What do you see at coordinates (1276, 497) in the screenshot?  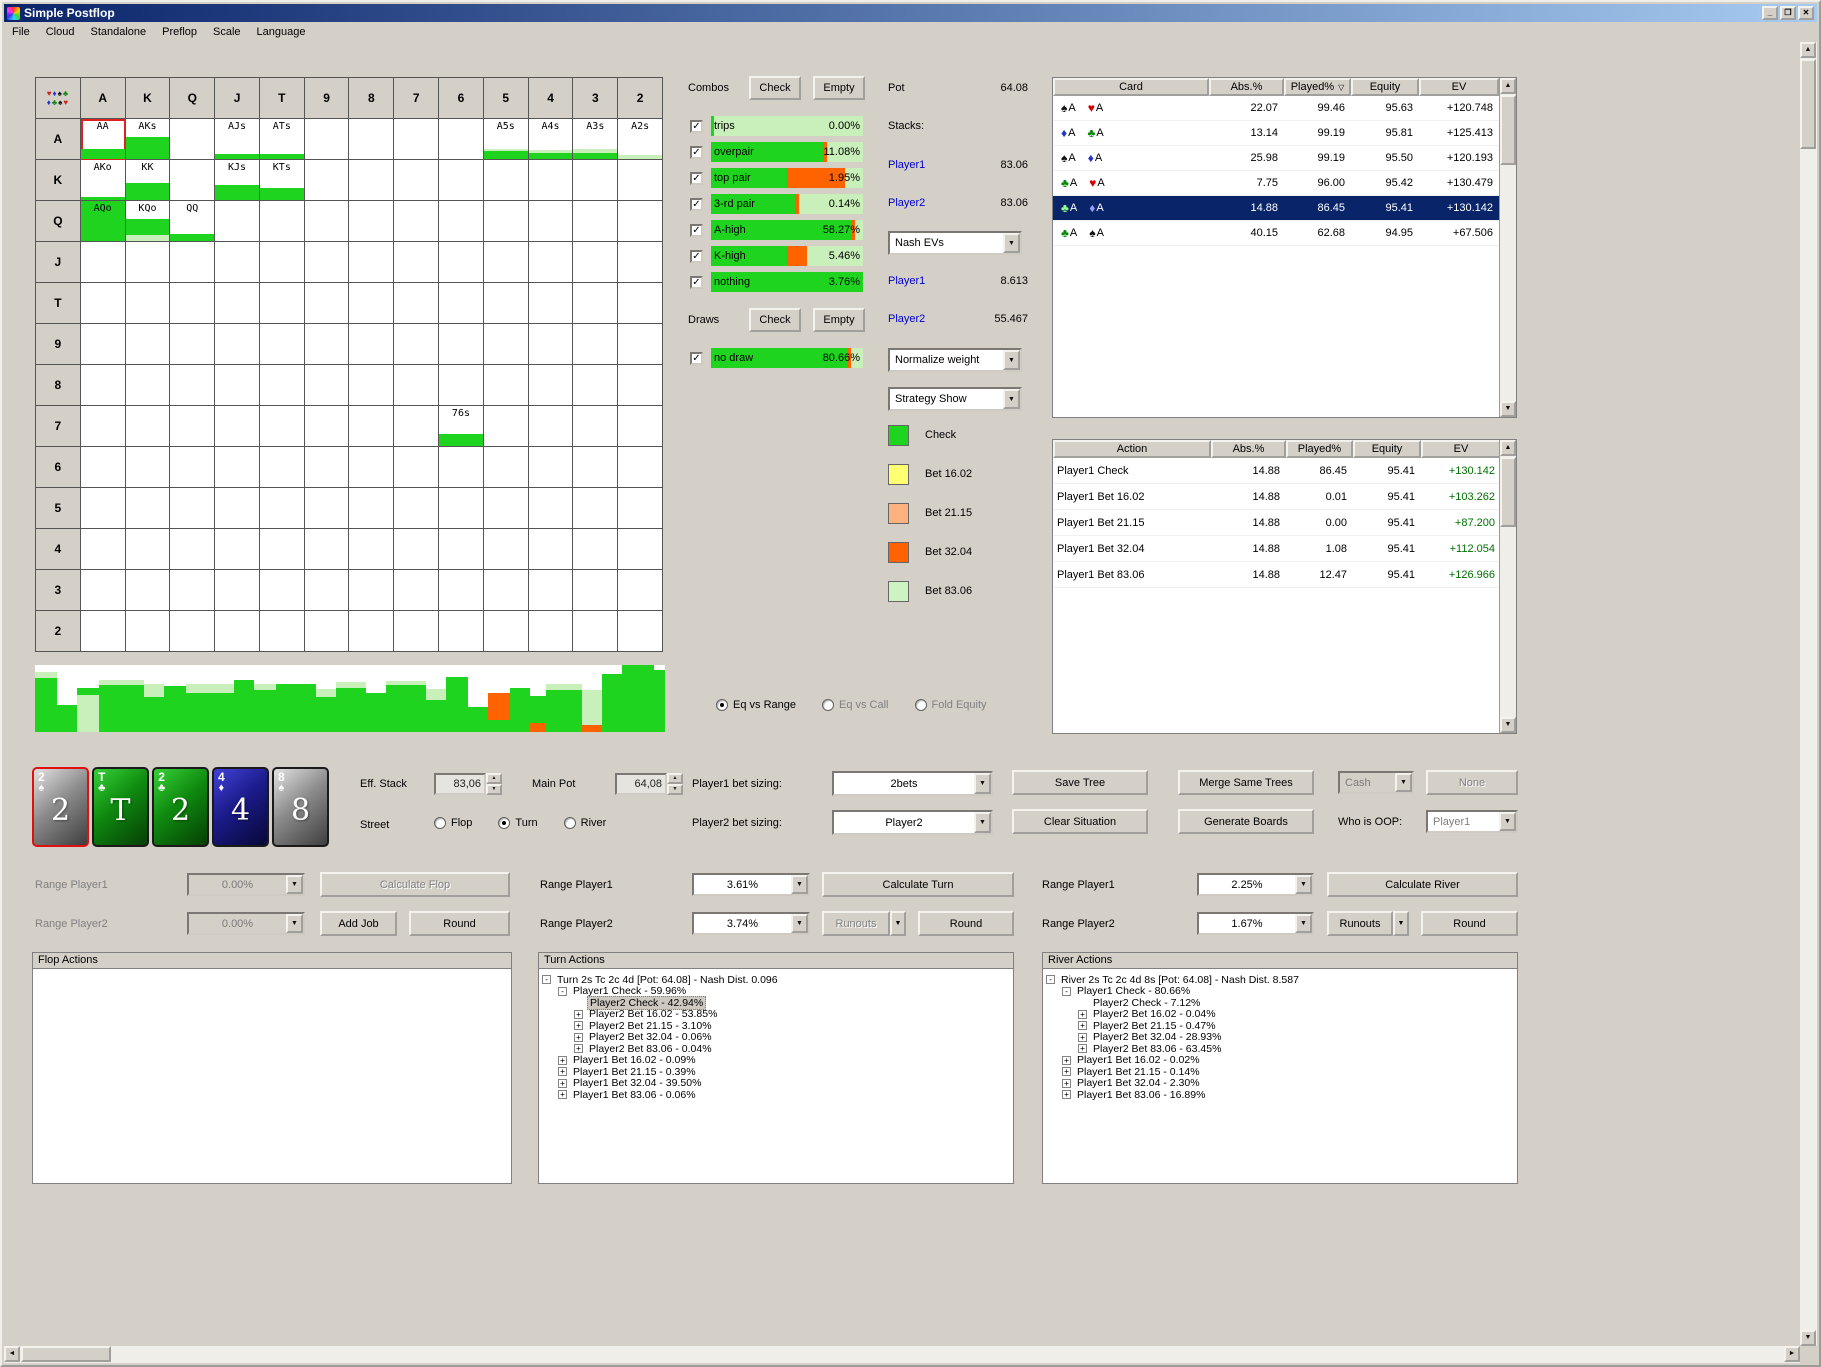 I see `table-row: Player1 Bet 16.02 14.88 0.01 95.41 +103.262` at bounding box center [1276, 497].